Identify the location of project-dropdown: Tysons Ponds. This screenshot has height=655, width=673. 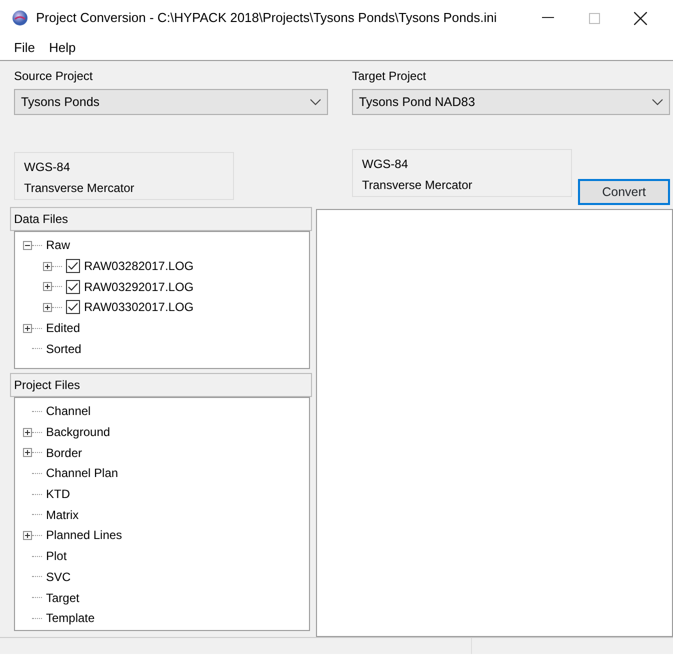
(171, 102).